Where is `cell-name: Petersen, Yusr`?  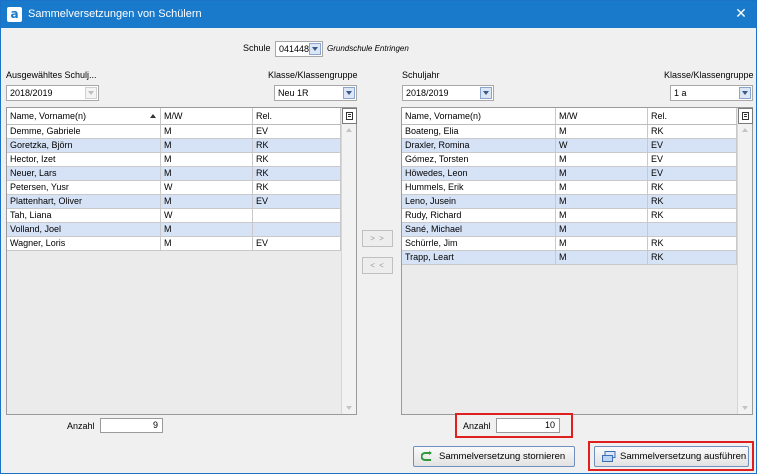 cell-name: Petersen, Yusr is located at coordinates (84, 188).